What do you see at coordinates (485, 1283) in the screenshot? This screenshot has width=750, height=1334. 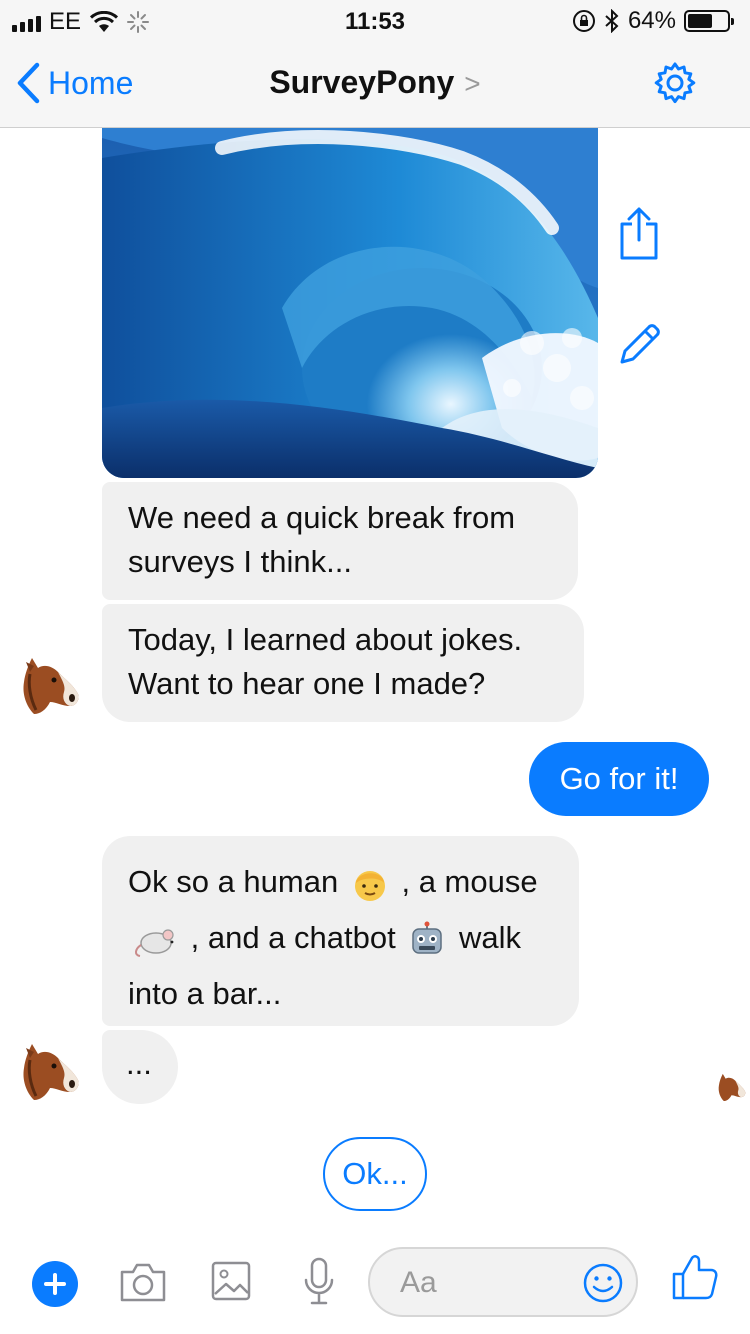 I see `message-input` at bounding box center [485, 1283].